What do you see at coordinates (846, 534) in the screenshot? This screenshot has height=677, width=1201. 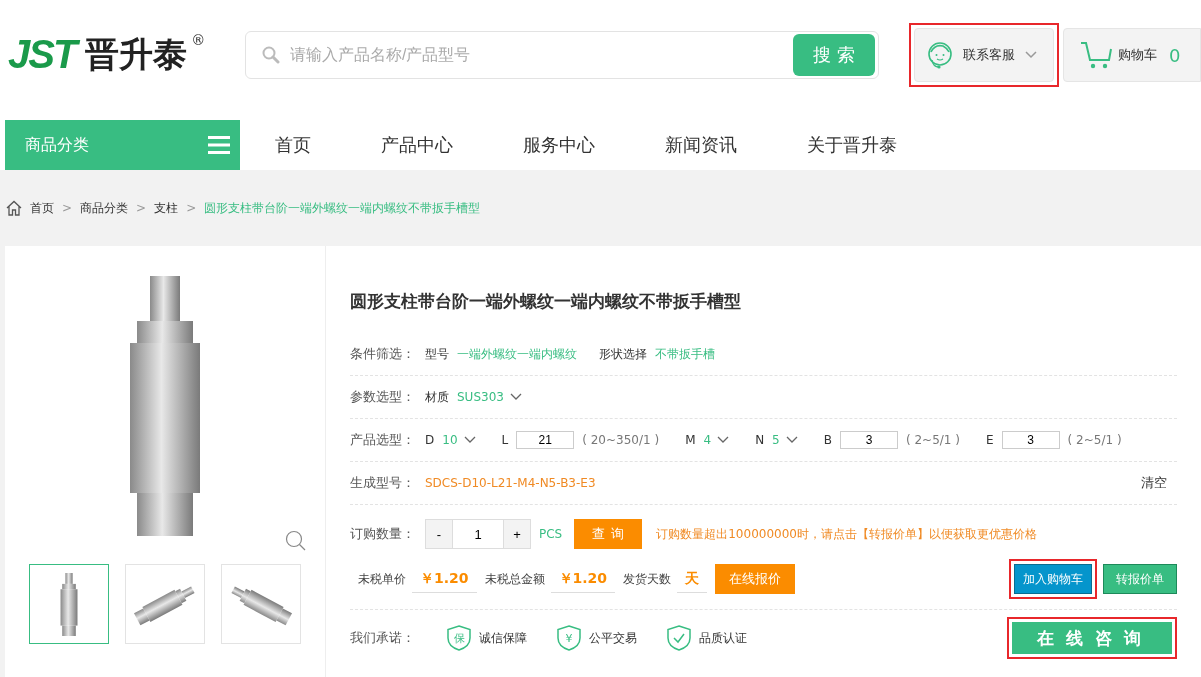 I see `quantity-notice: 订购数量超出100000000时，请点击【转报价单】以便获取更优惠价格` at bounding box center [846, 534].